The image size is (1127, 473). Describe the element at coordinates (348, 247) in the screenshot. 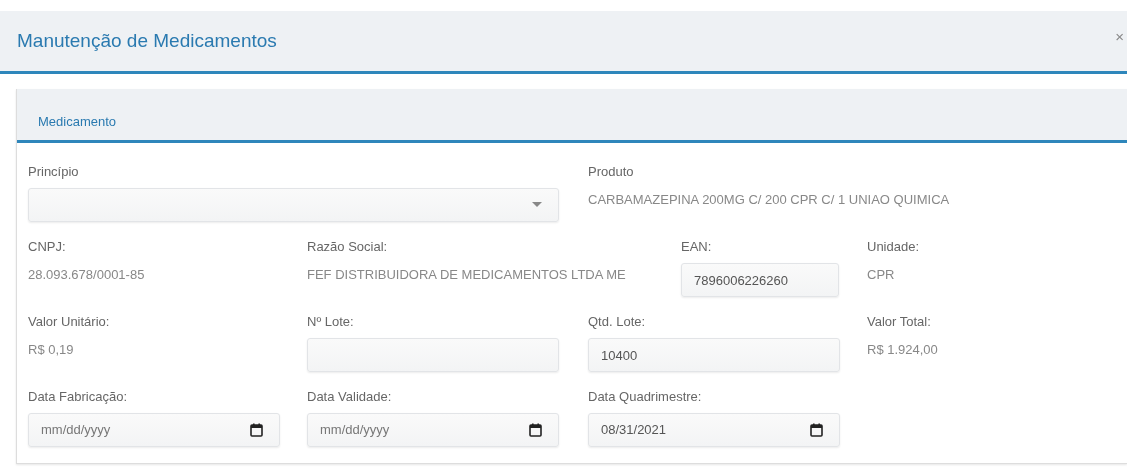

I see `field-label: Razão Social:` at that location.